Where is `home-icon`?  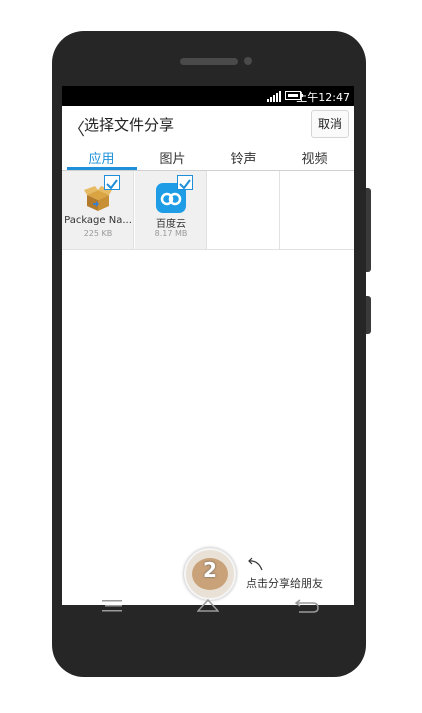 home-icon is located at coordinates (208, 606).